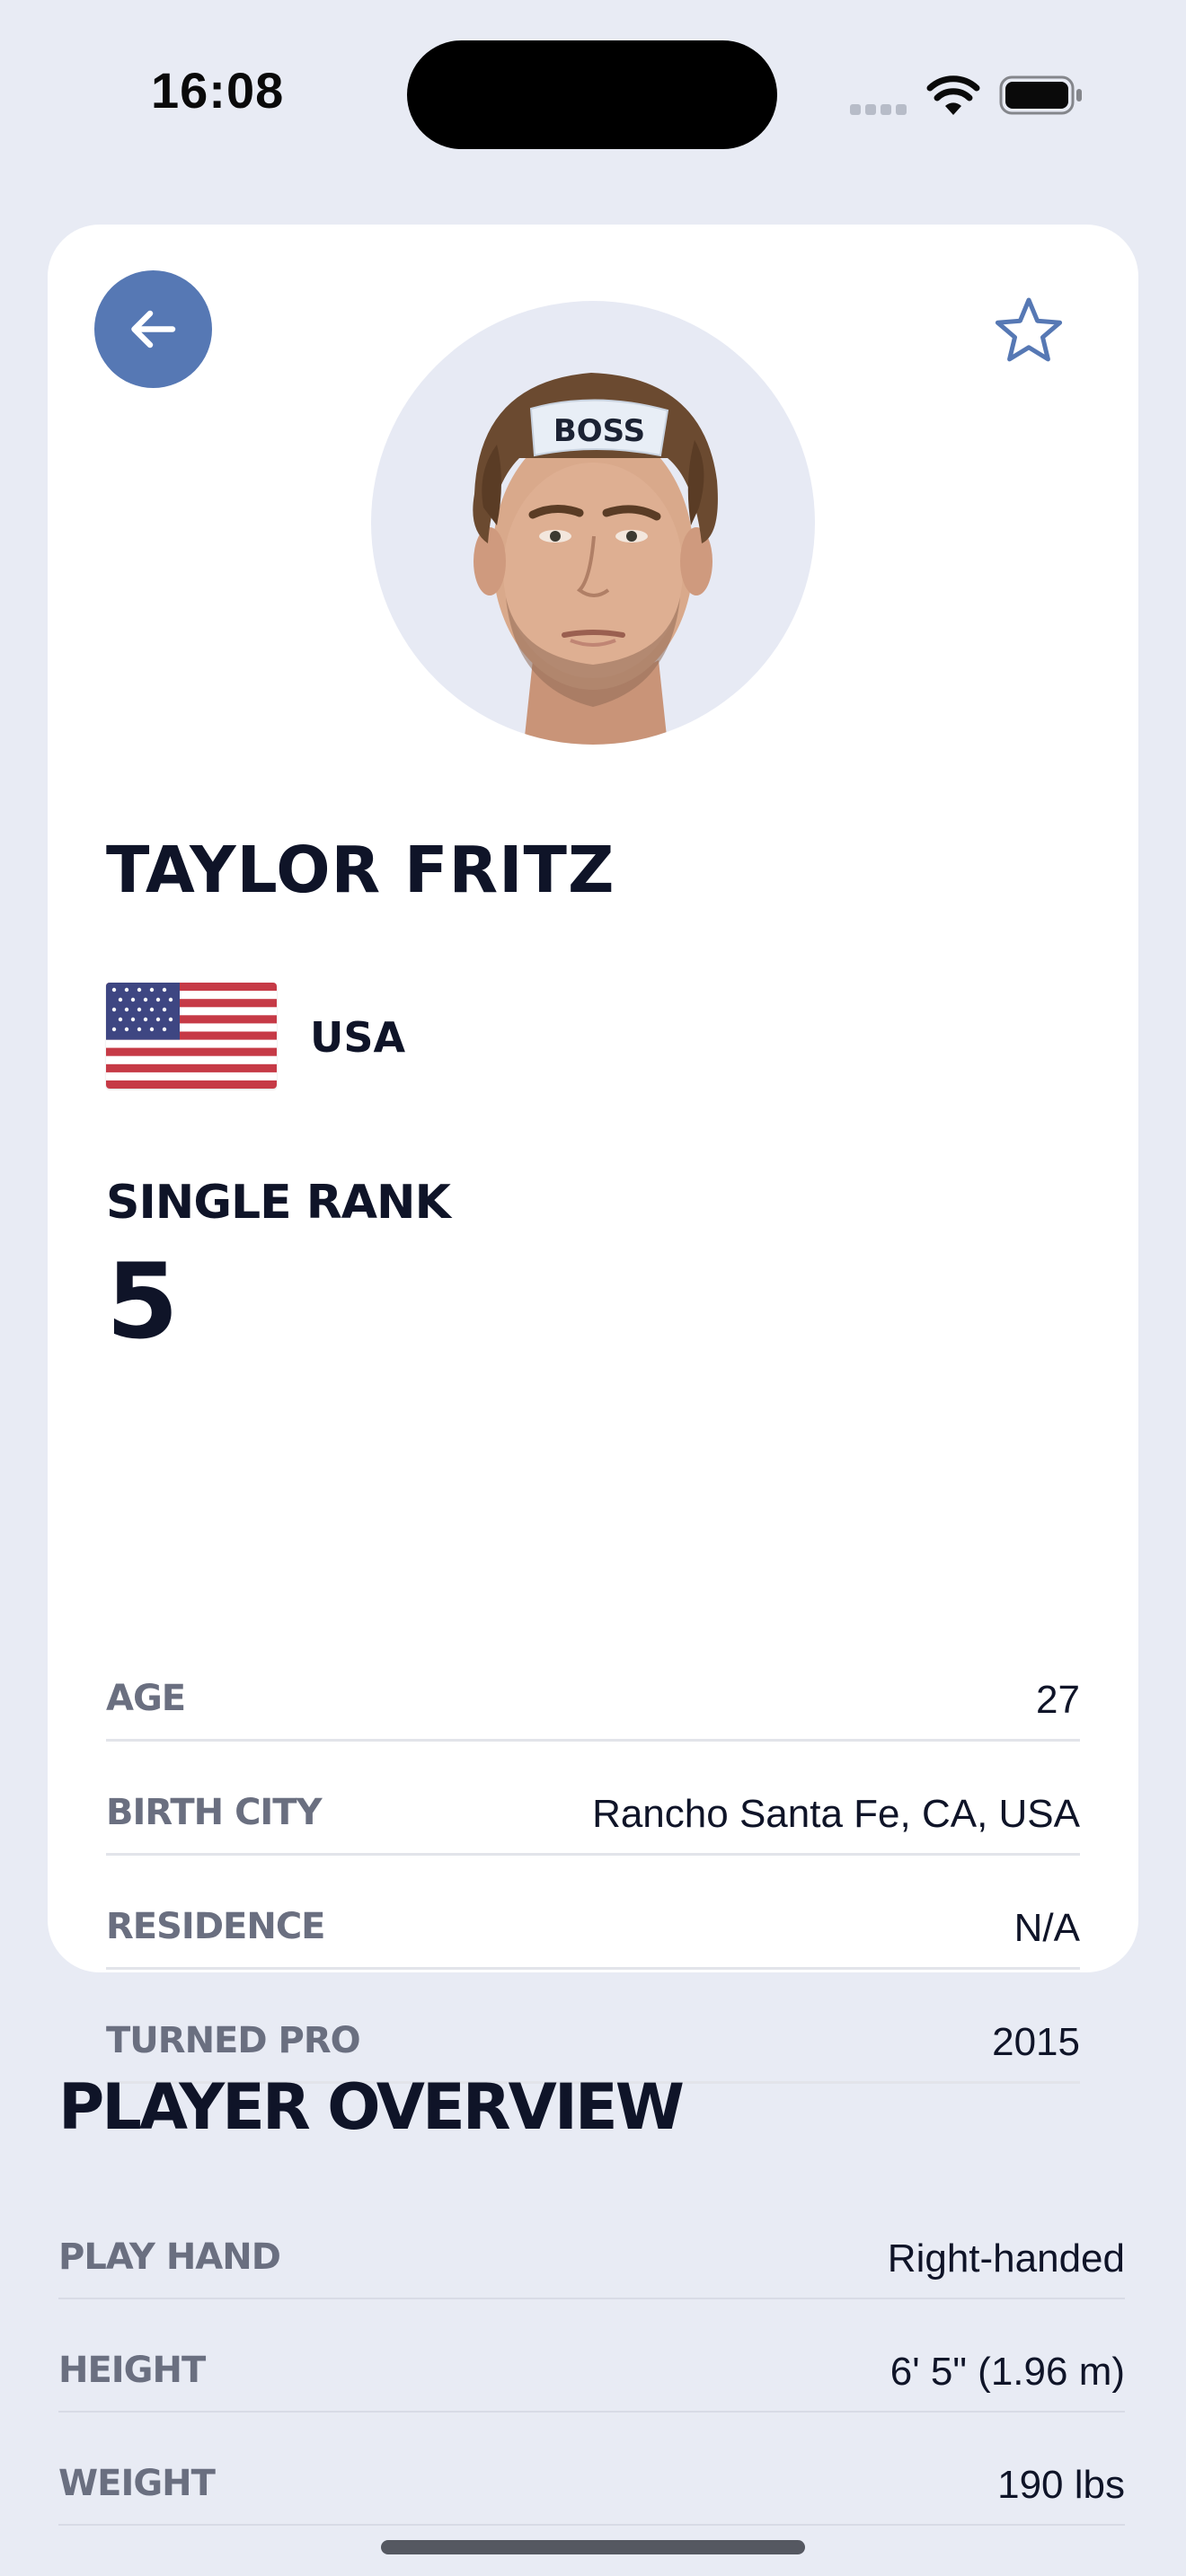 This screenshot has width=1186, height=2576. Describe the element at coordinates (234, 2040) in the screenshot. I see `detail-label: TURNED PRO` at that location.